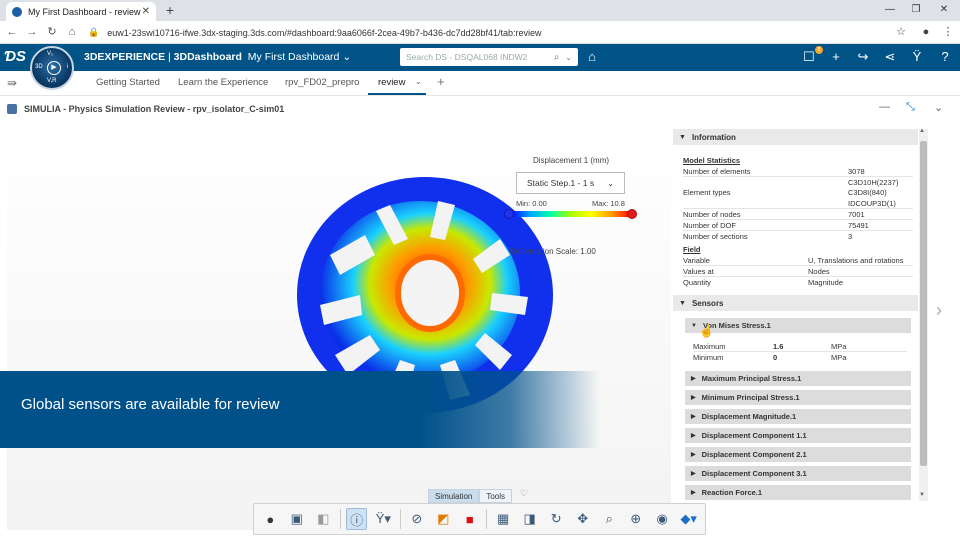  Describe the element at coordinates (529, 519) in the screenshot. I see `section-icon: ◨` at that location.